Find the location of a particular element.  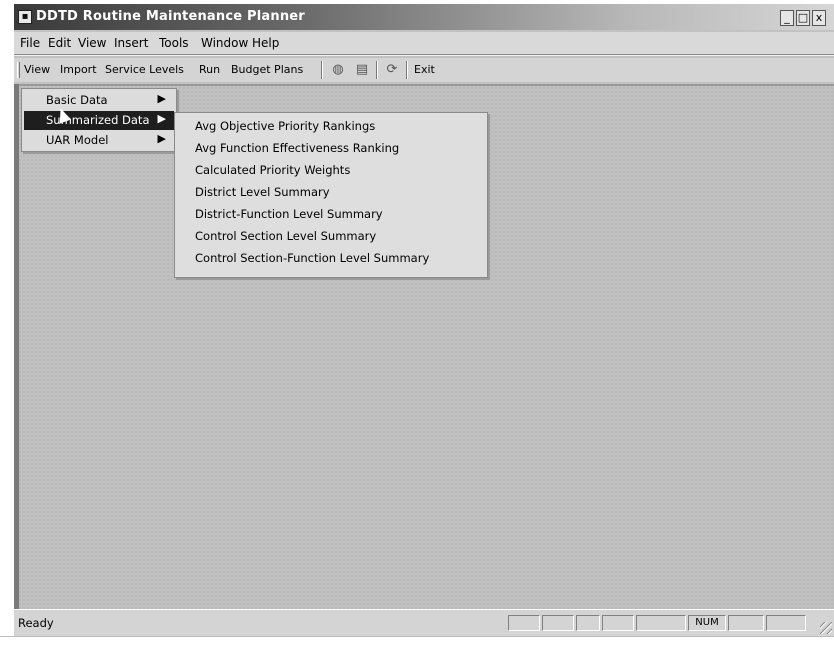

title-bar: ▪ DDTD Routine Maintenance Planner _ □ x is located at coordinates (424, 17).